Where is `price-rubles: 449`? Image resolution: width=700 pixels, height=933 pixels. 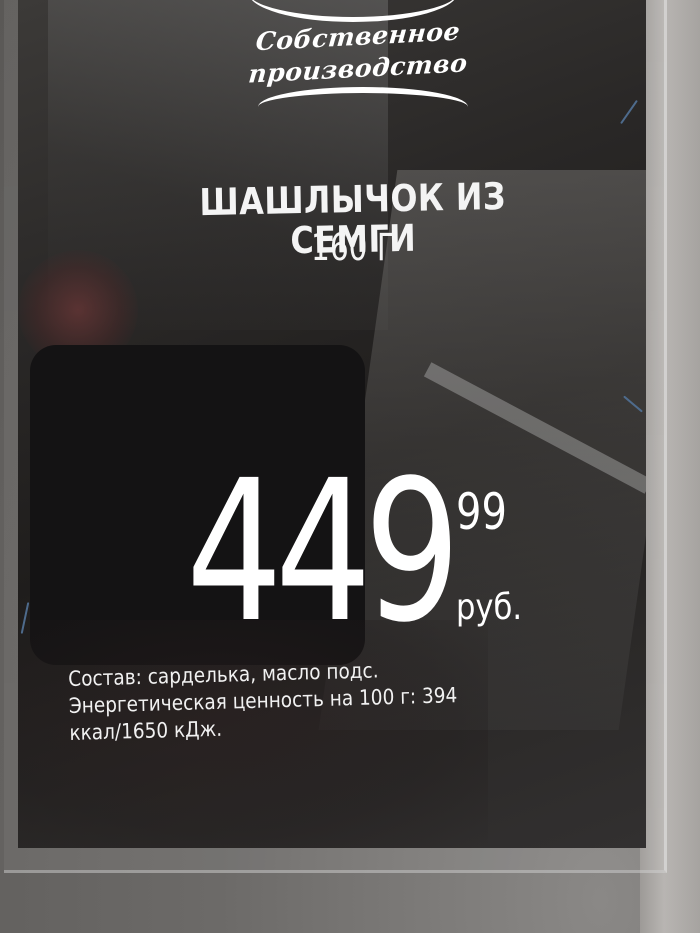
price-rubles: 449 is located at coordinates (323, 551).